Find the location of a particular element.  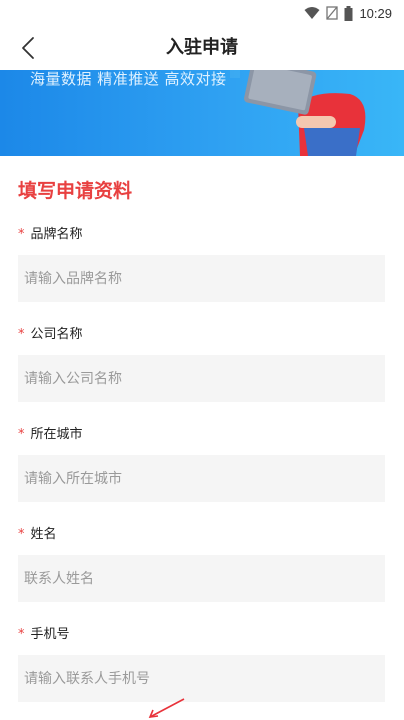

company-name-field: * 公司名称 is located at coordinates (201, 363).